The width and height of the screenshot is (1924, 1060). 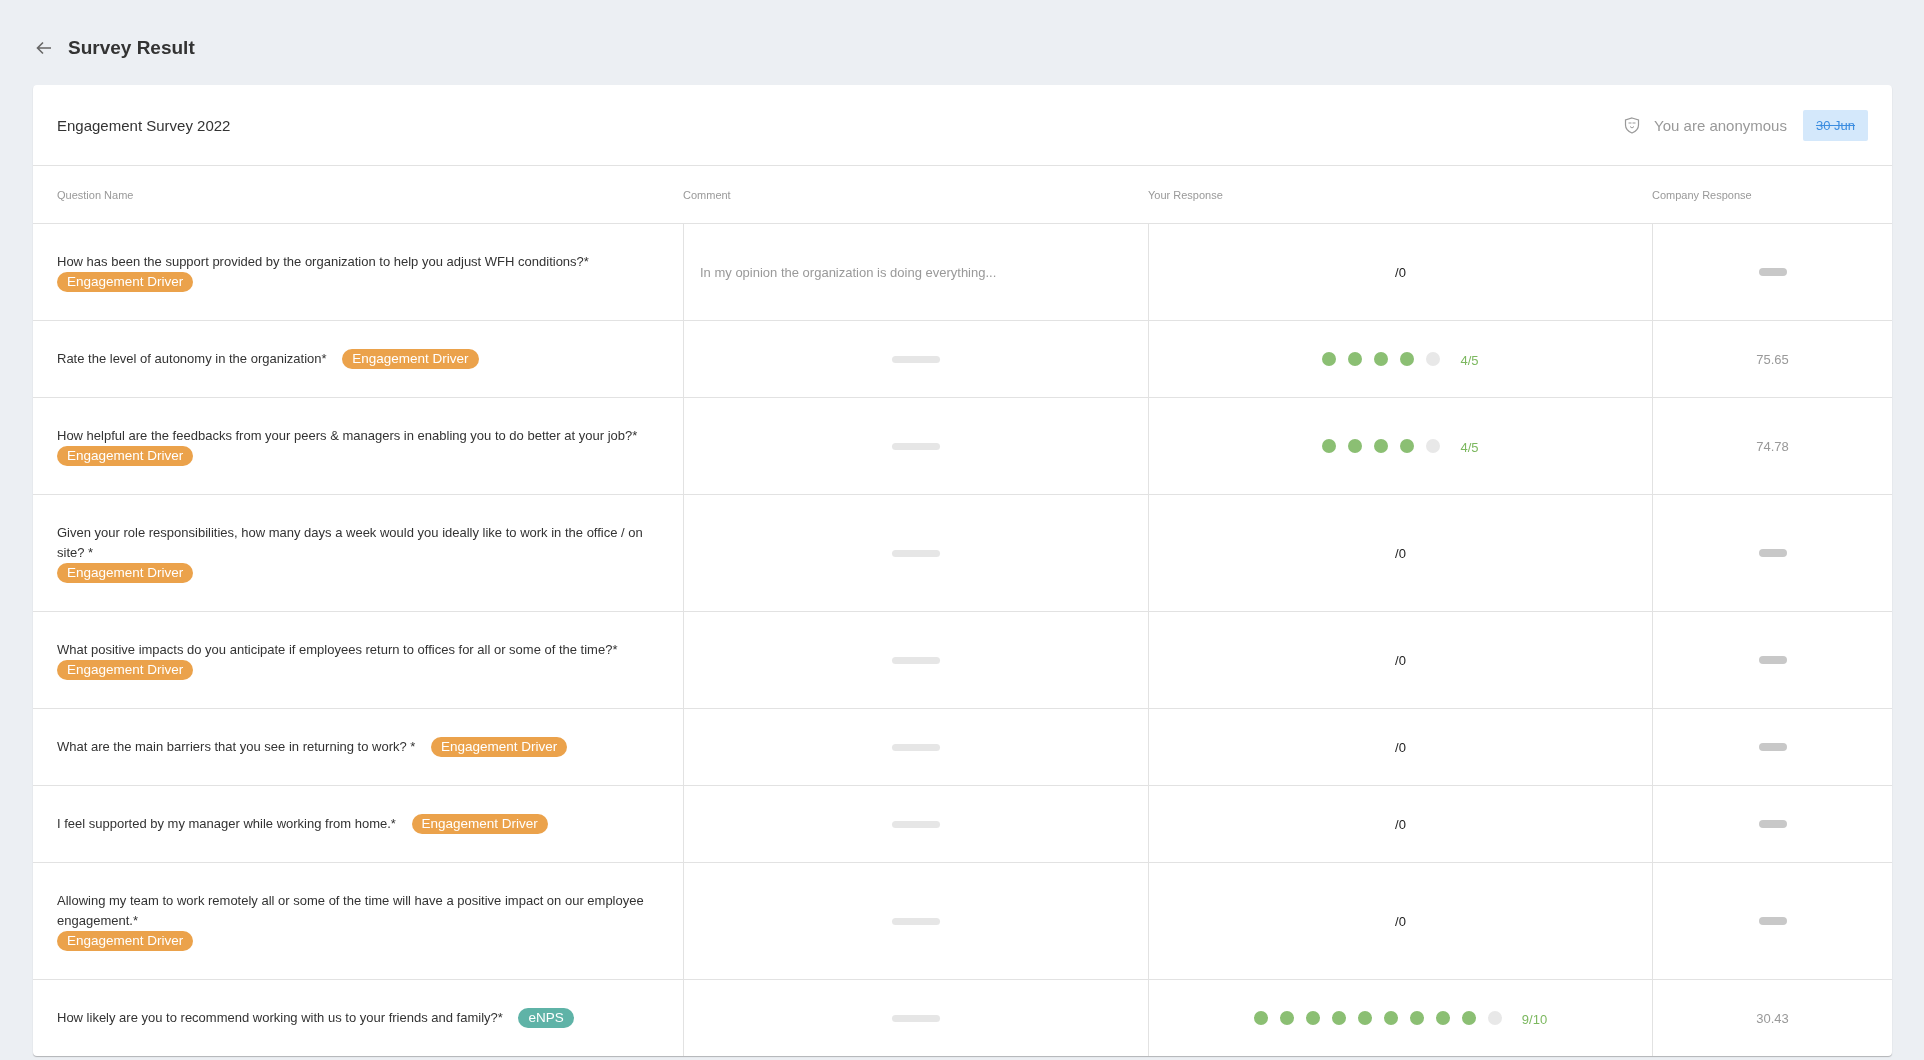 I want to click on question-text: What are the main barriers that you see in returning to work? *, so click(x=236, y=746).